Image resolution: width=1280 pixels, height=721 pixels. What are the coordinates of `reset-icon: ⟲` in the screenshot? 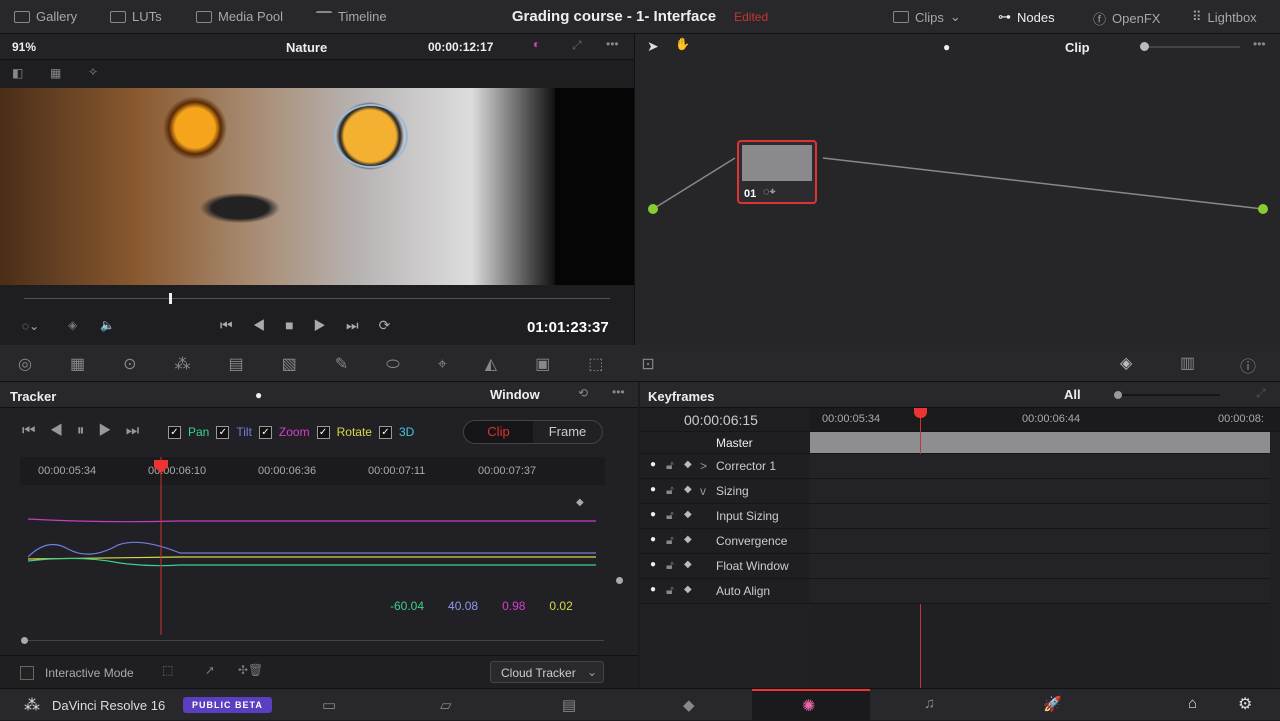 It's located at (583, 393).